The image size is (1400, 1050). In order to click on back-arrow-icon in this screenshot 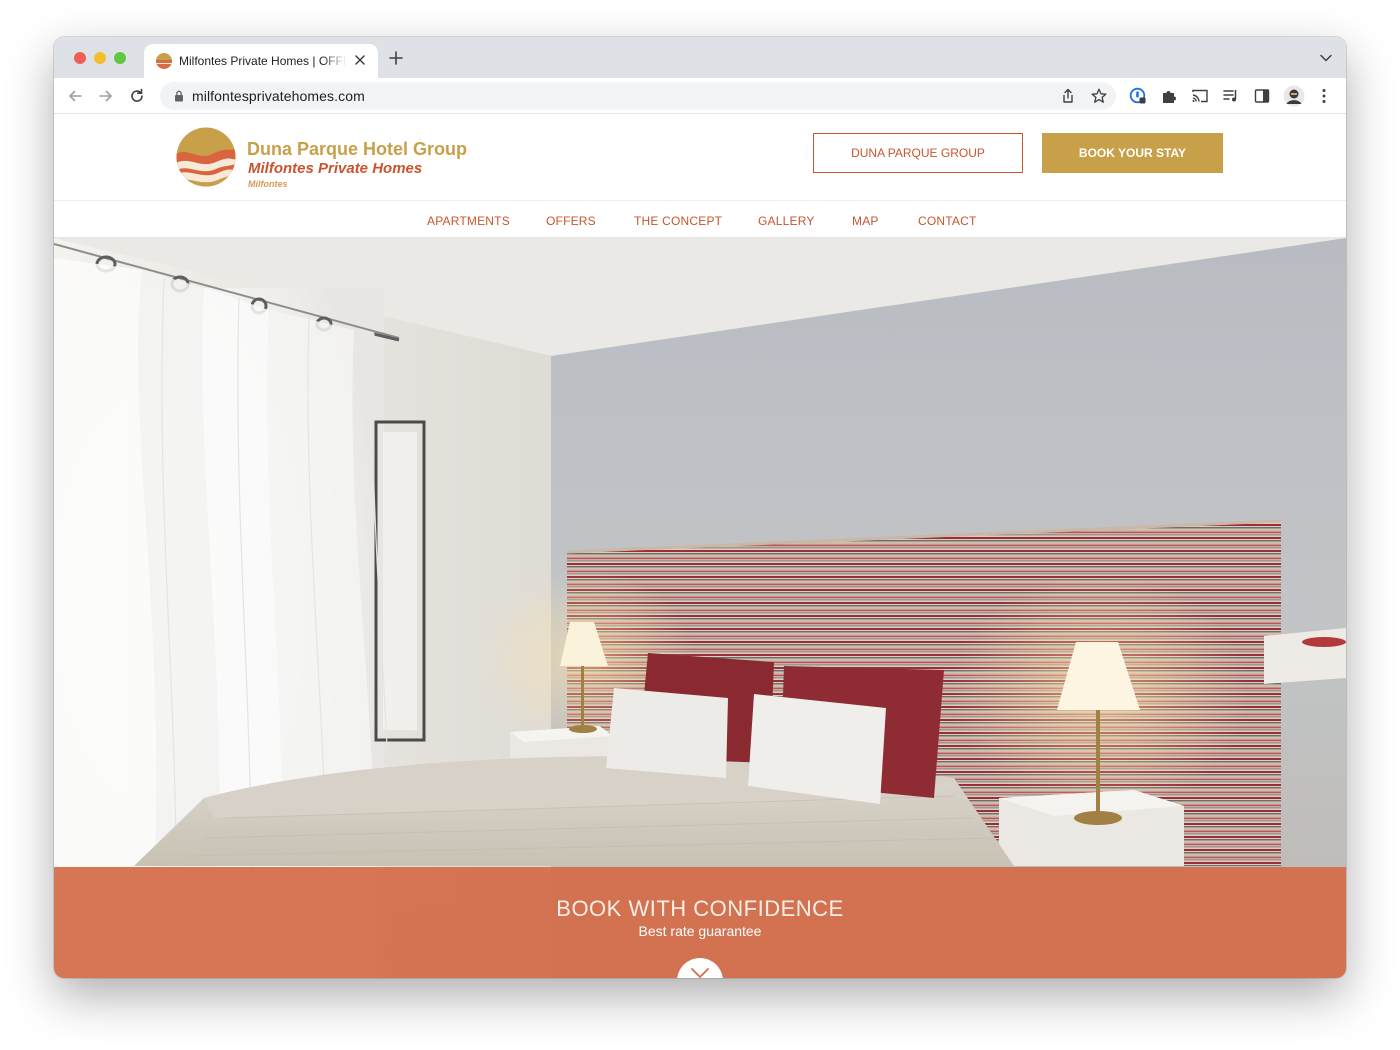, I will do `click(75, 96)`.